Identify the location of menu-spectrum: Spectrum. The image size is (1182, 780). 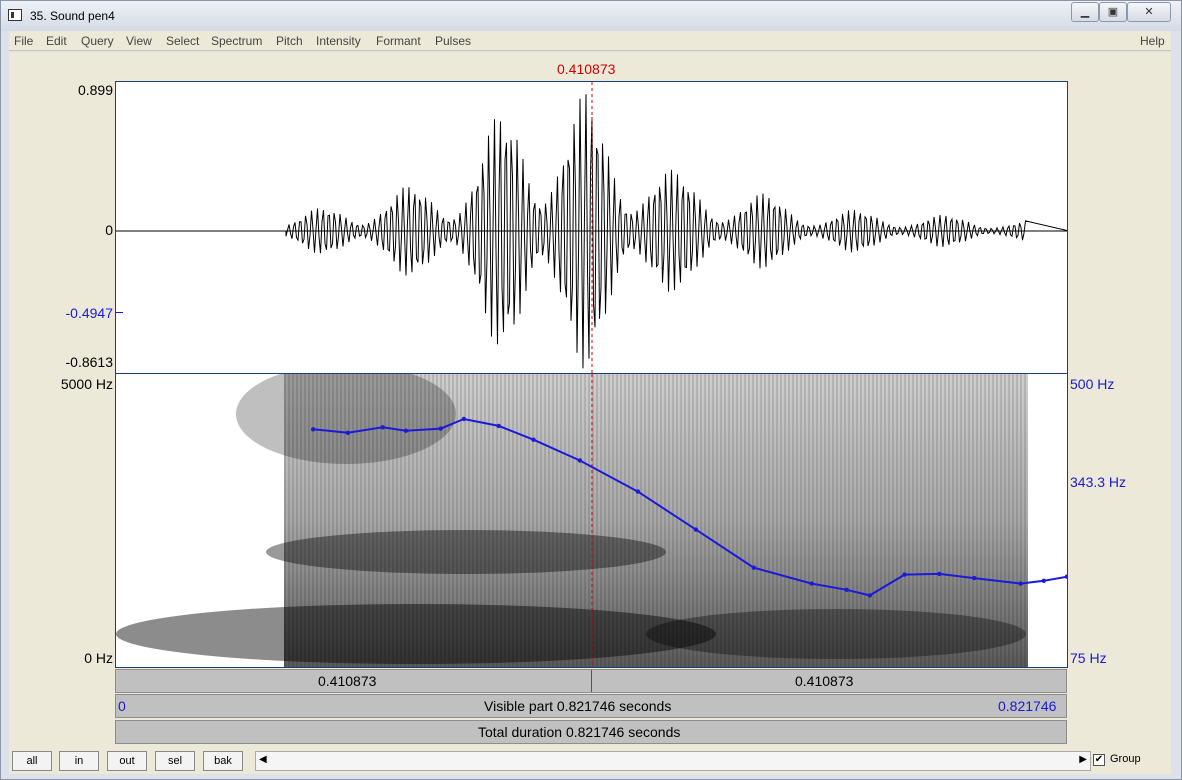
(236, 41).